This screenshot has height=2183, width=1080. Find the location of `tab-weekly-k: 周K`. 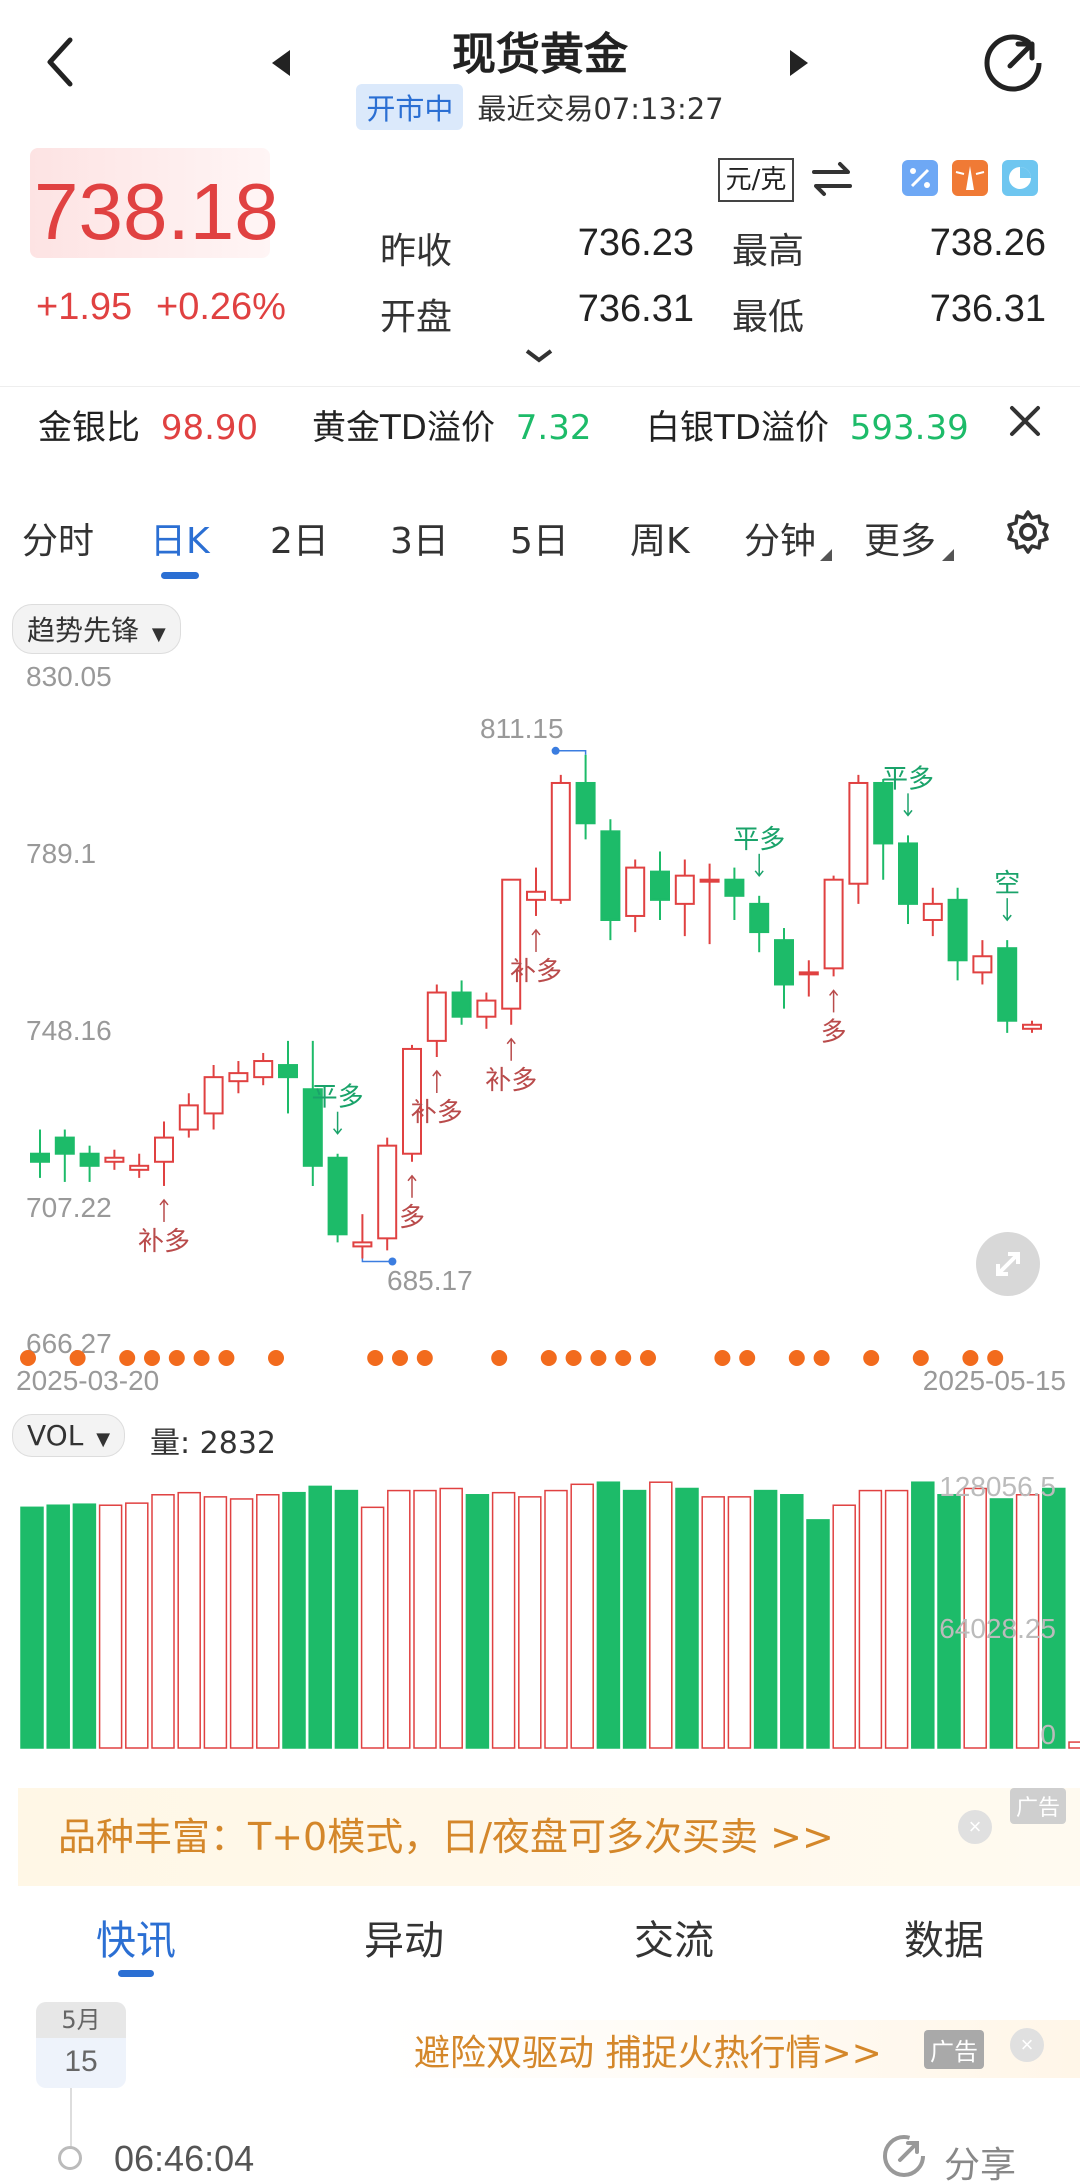

tab-weekly-k: 周K is located at coordinates (660, 538).